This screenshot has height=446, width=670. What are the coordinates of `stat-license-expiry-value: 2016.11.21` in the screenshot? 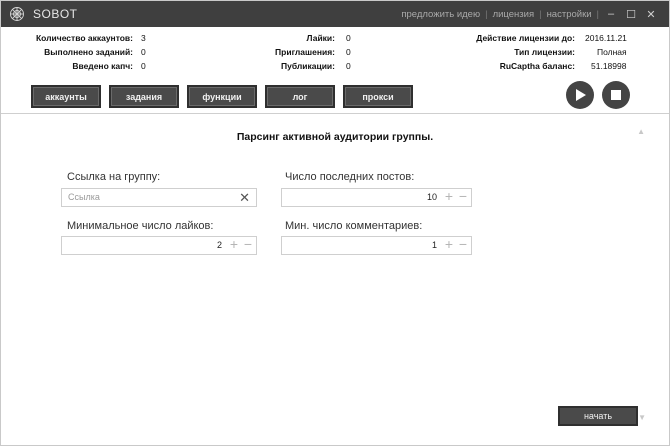 It's located at (606, 38).